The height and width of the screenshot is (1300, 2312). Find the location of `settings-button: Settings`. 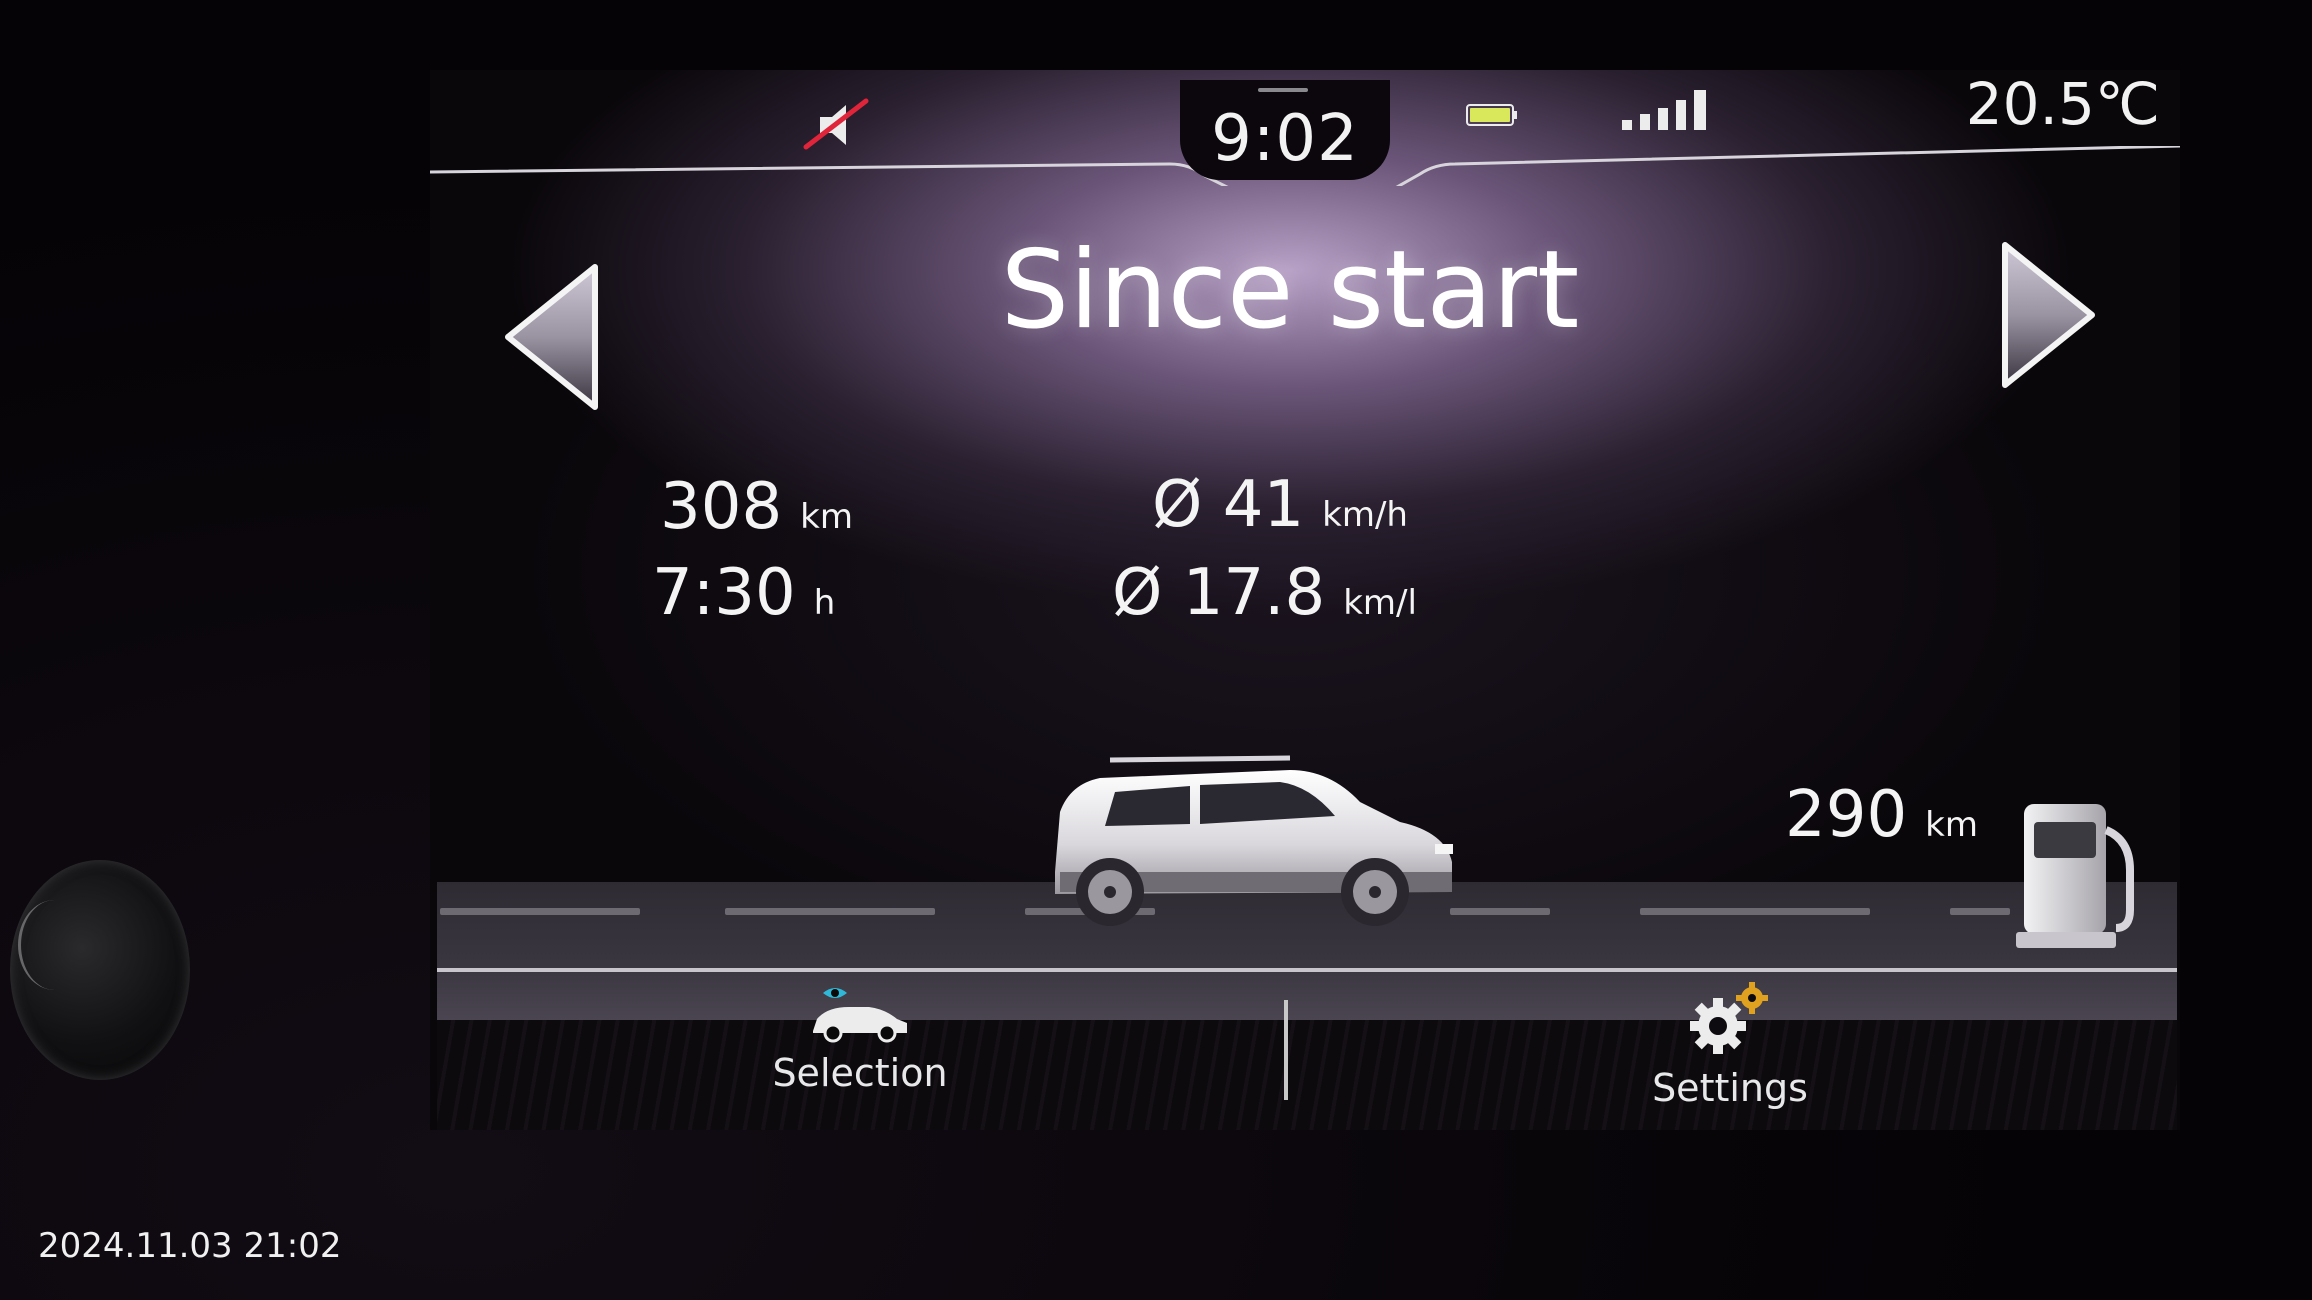

settings-button: Settings is located at coordinates (1730, 1045).